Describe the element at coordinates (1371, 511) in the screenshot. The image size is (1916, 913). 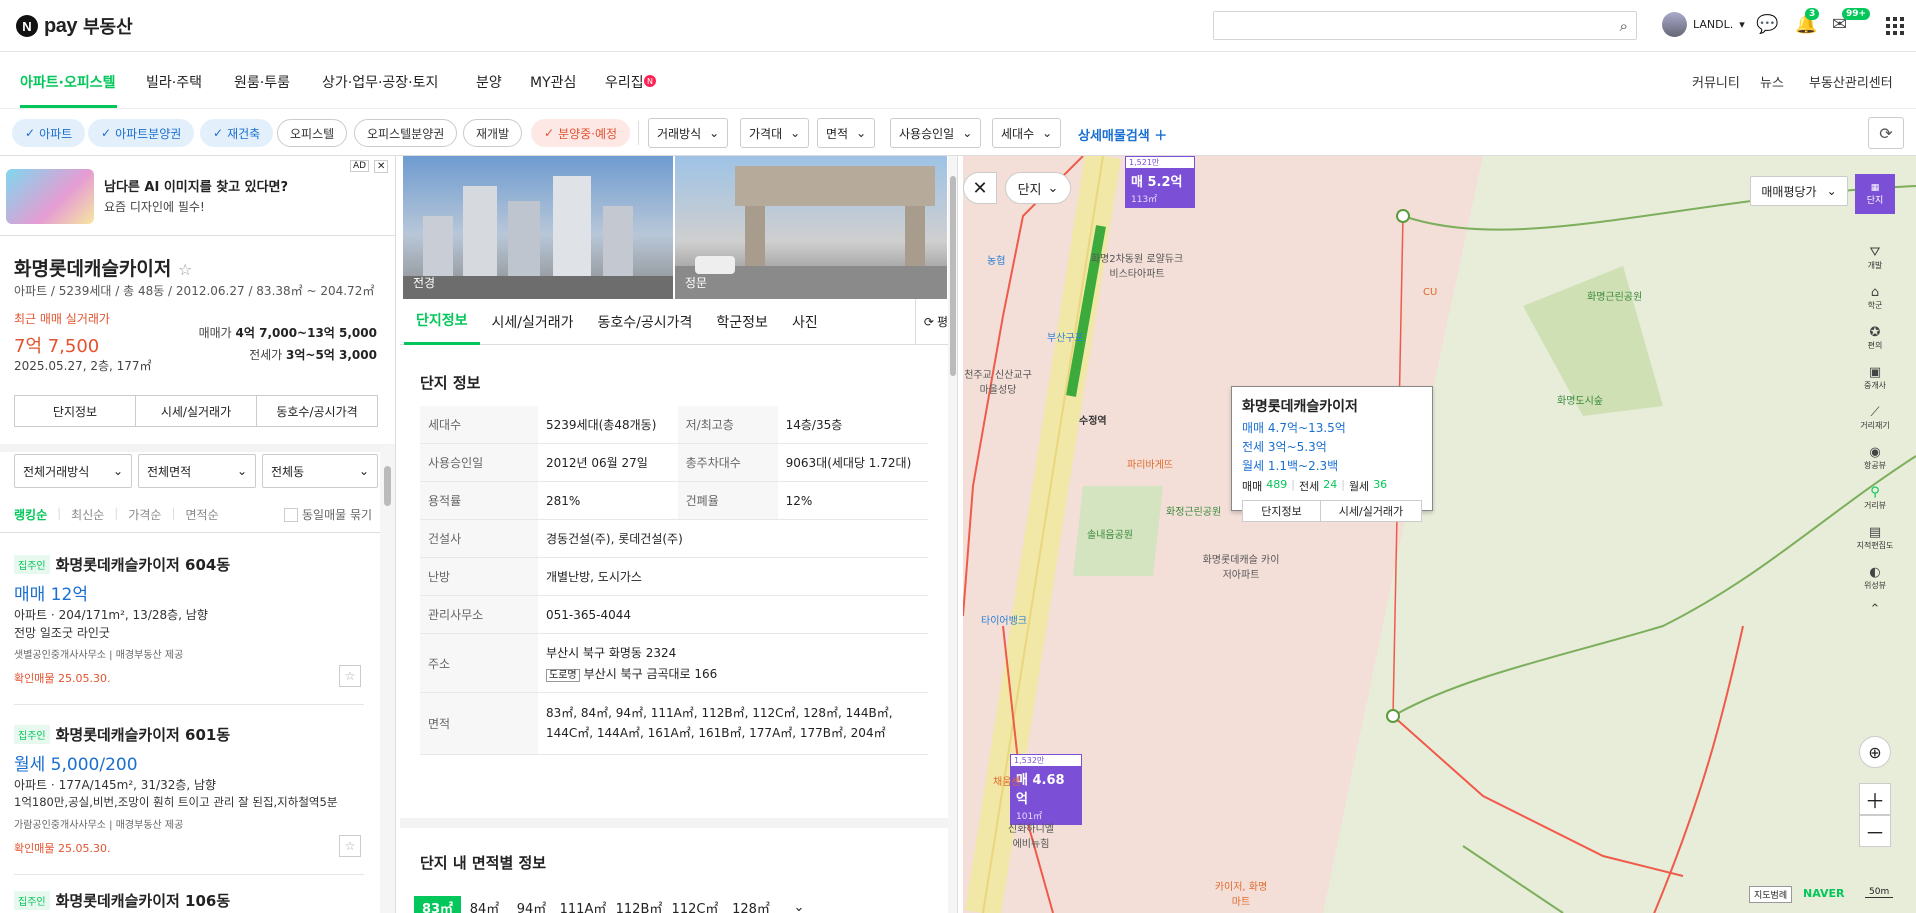
I see `popup-price-button: 시세/실거래가` at that location.